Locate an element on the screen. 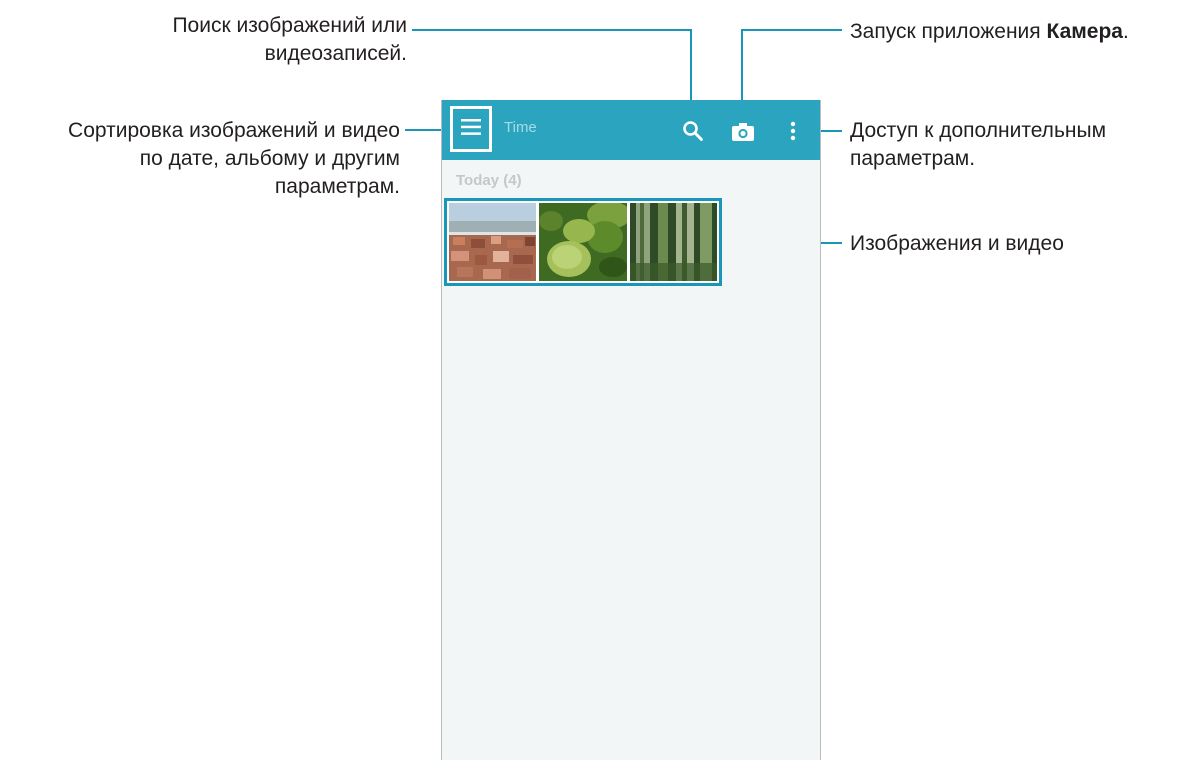 The image size is (1187, 767). callout-camera: Запуск приложения Камера. is located at coordinates (989, 32).